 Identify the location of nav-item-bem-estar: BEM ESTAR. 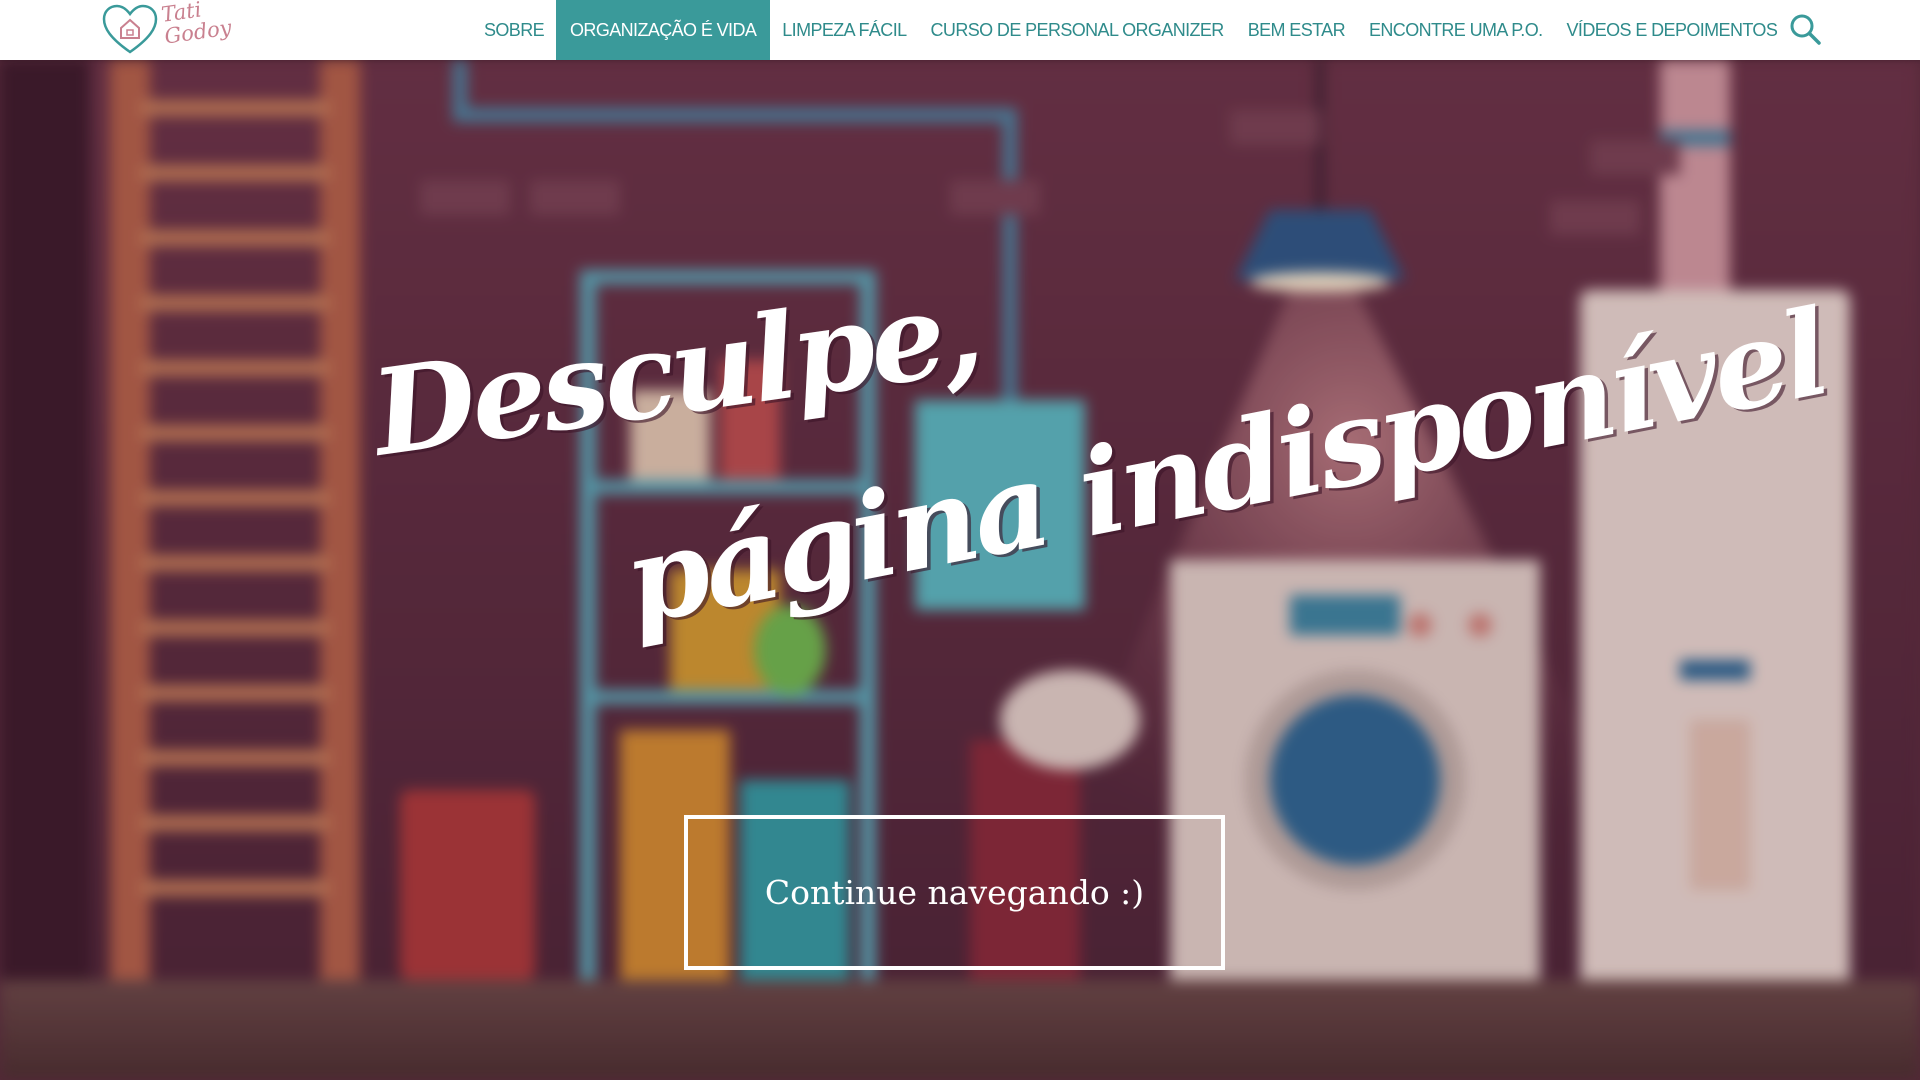
(1296, 30).